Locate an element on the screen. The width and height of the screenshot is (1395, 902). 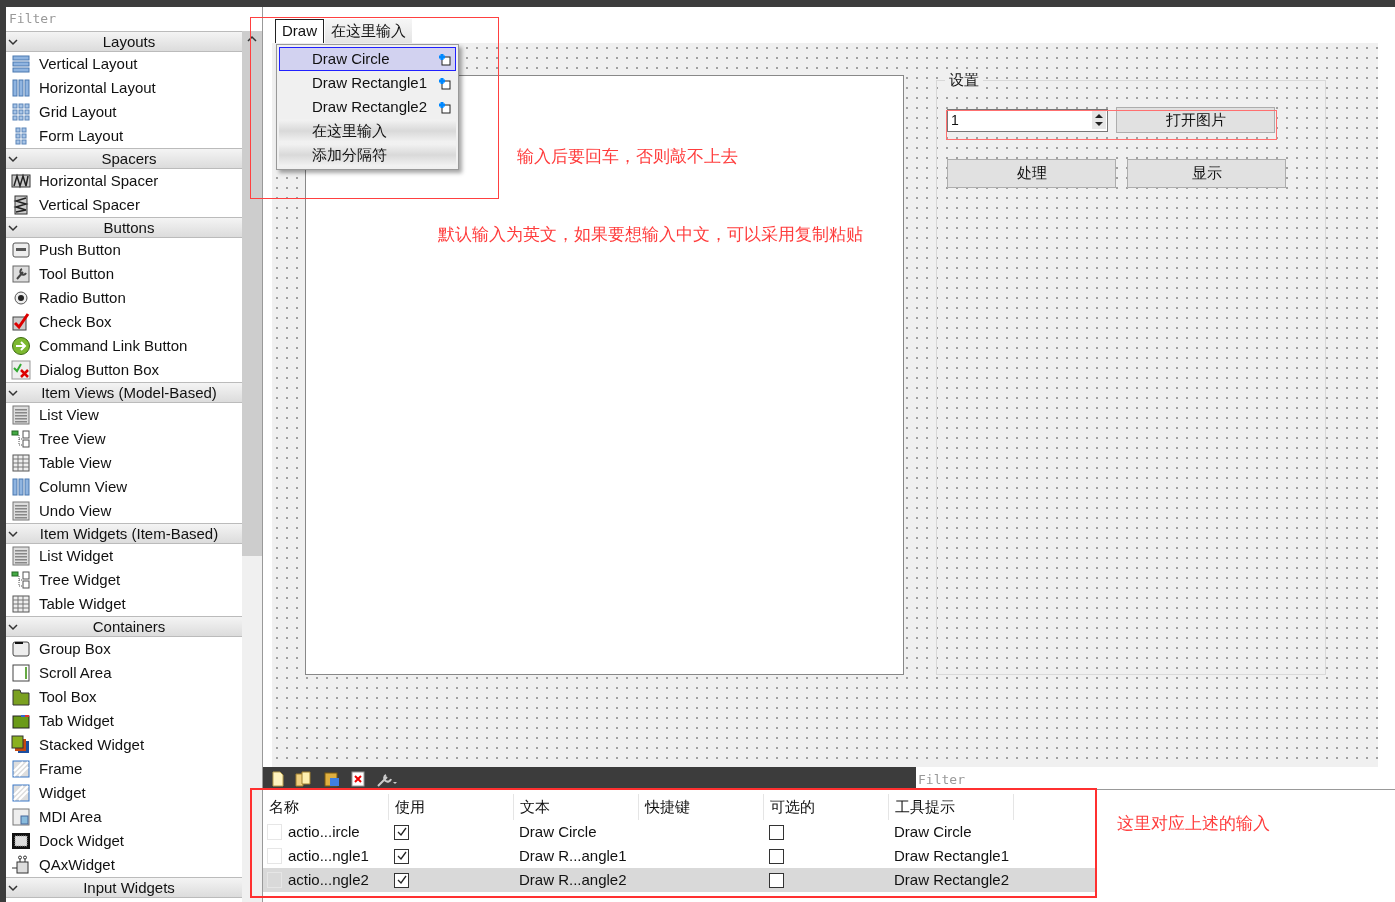
folder-icon is located at coordinates (21, 697).